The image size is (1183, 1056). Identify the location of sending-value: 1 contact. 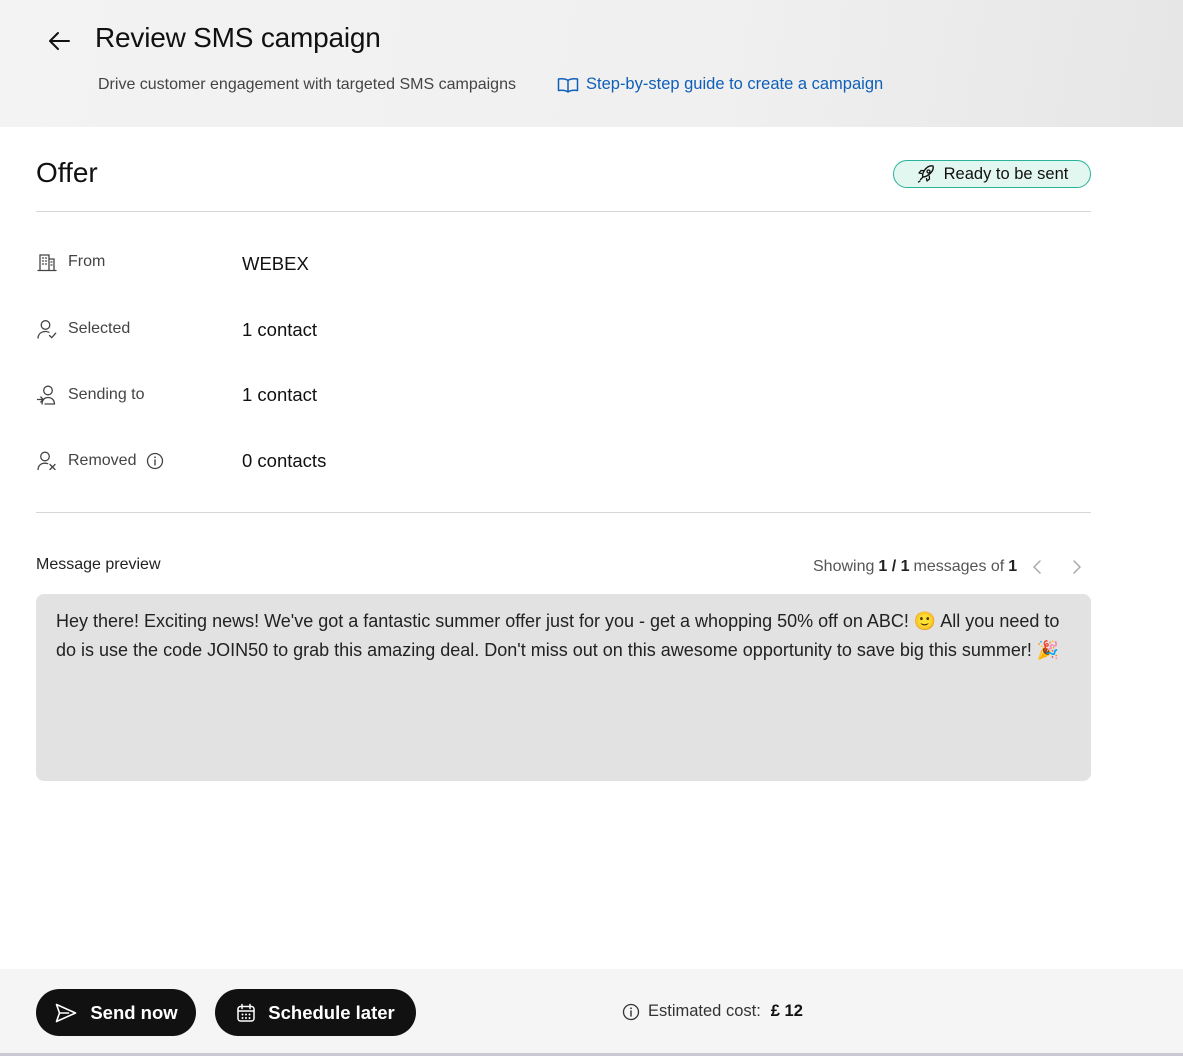
(280, 394).